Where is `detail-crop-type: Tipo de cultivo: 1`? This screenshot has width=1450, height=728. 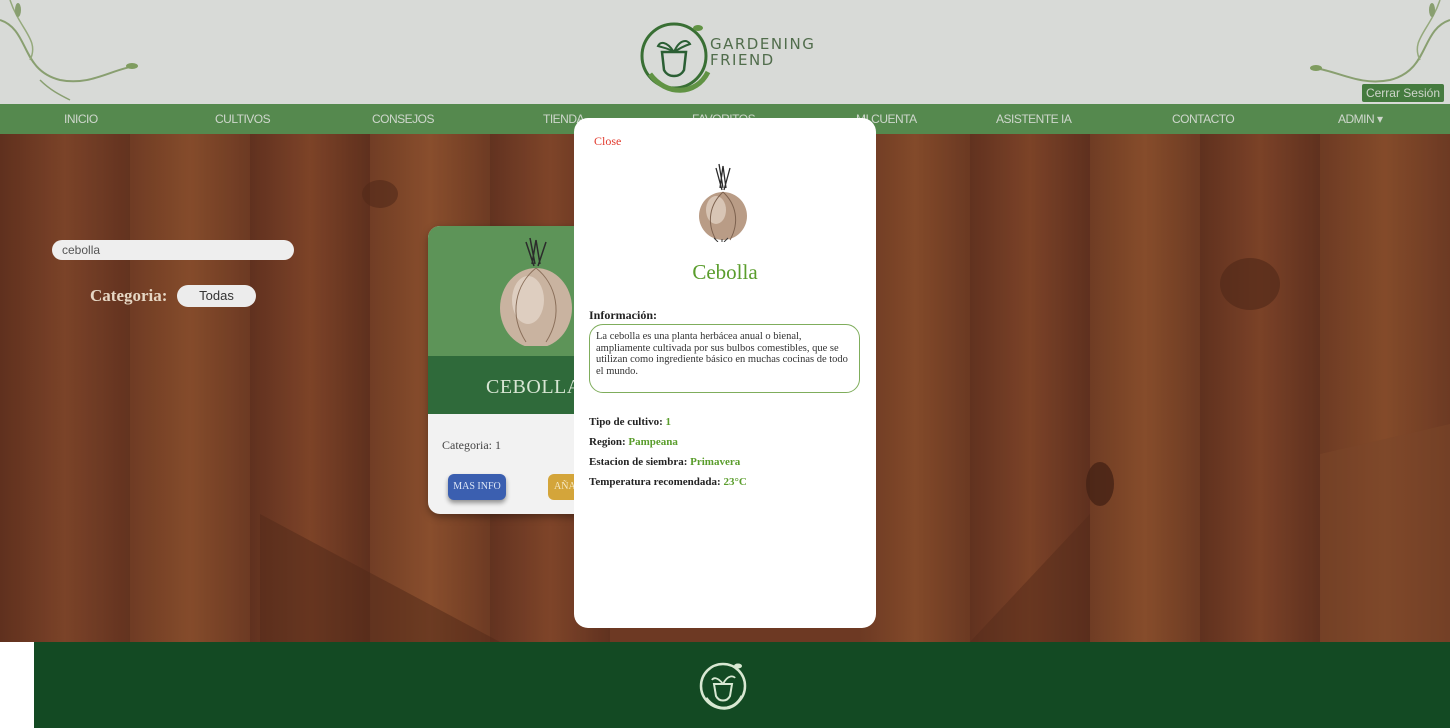
detail-crop-type: Tipo de cultivo: 1 is located at coordinates (630, 422).